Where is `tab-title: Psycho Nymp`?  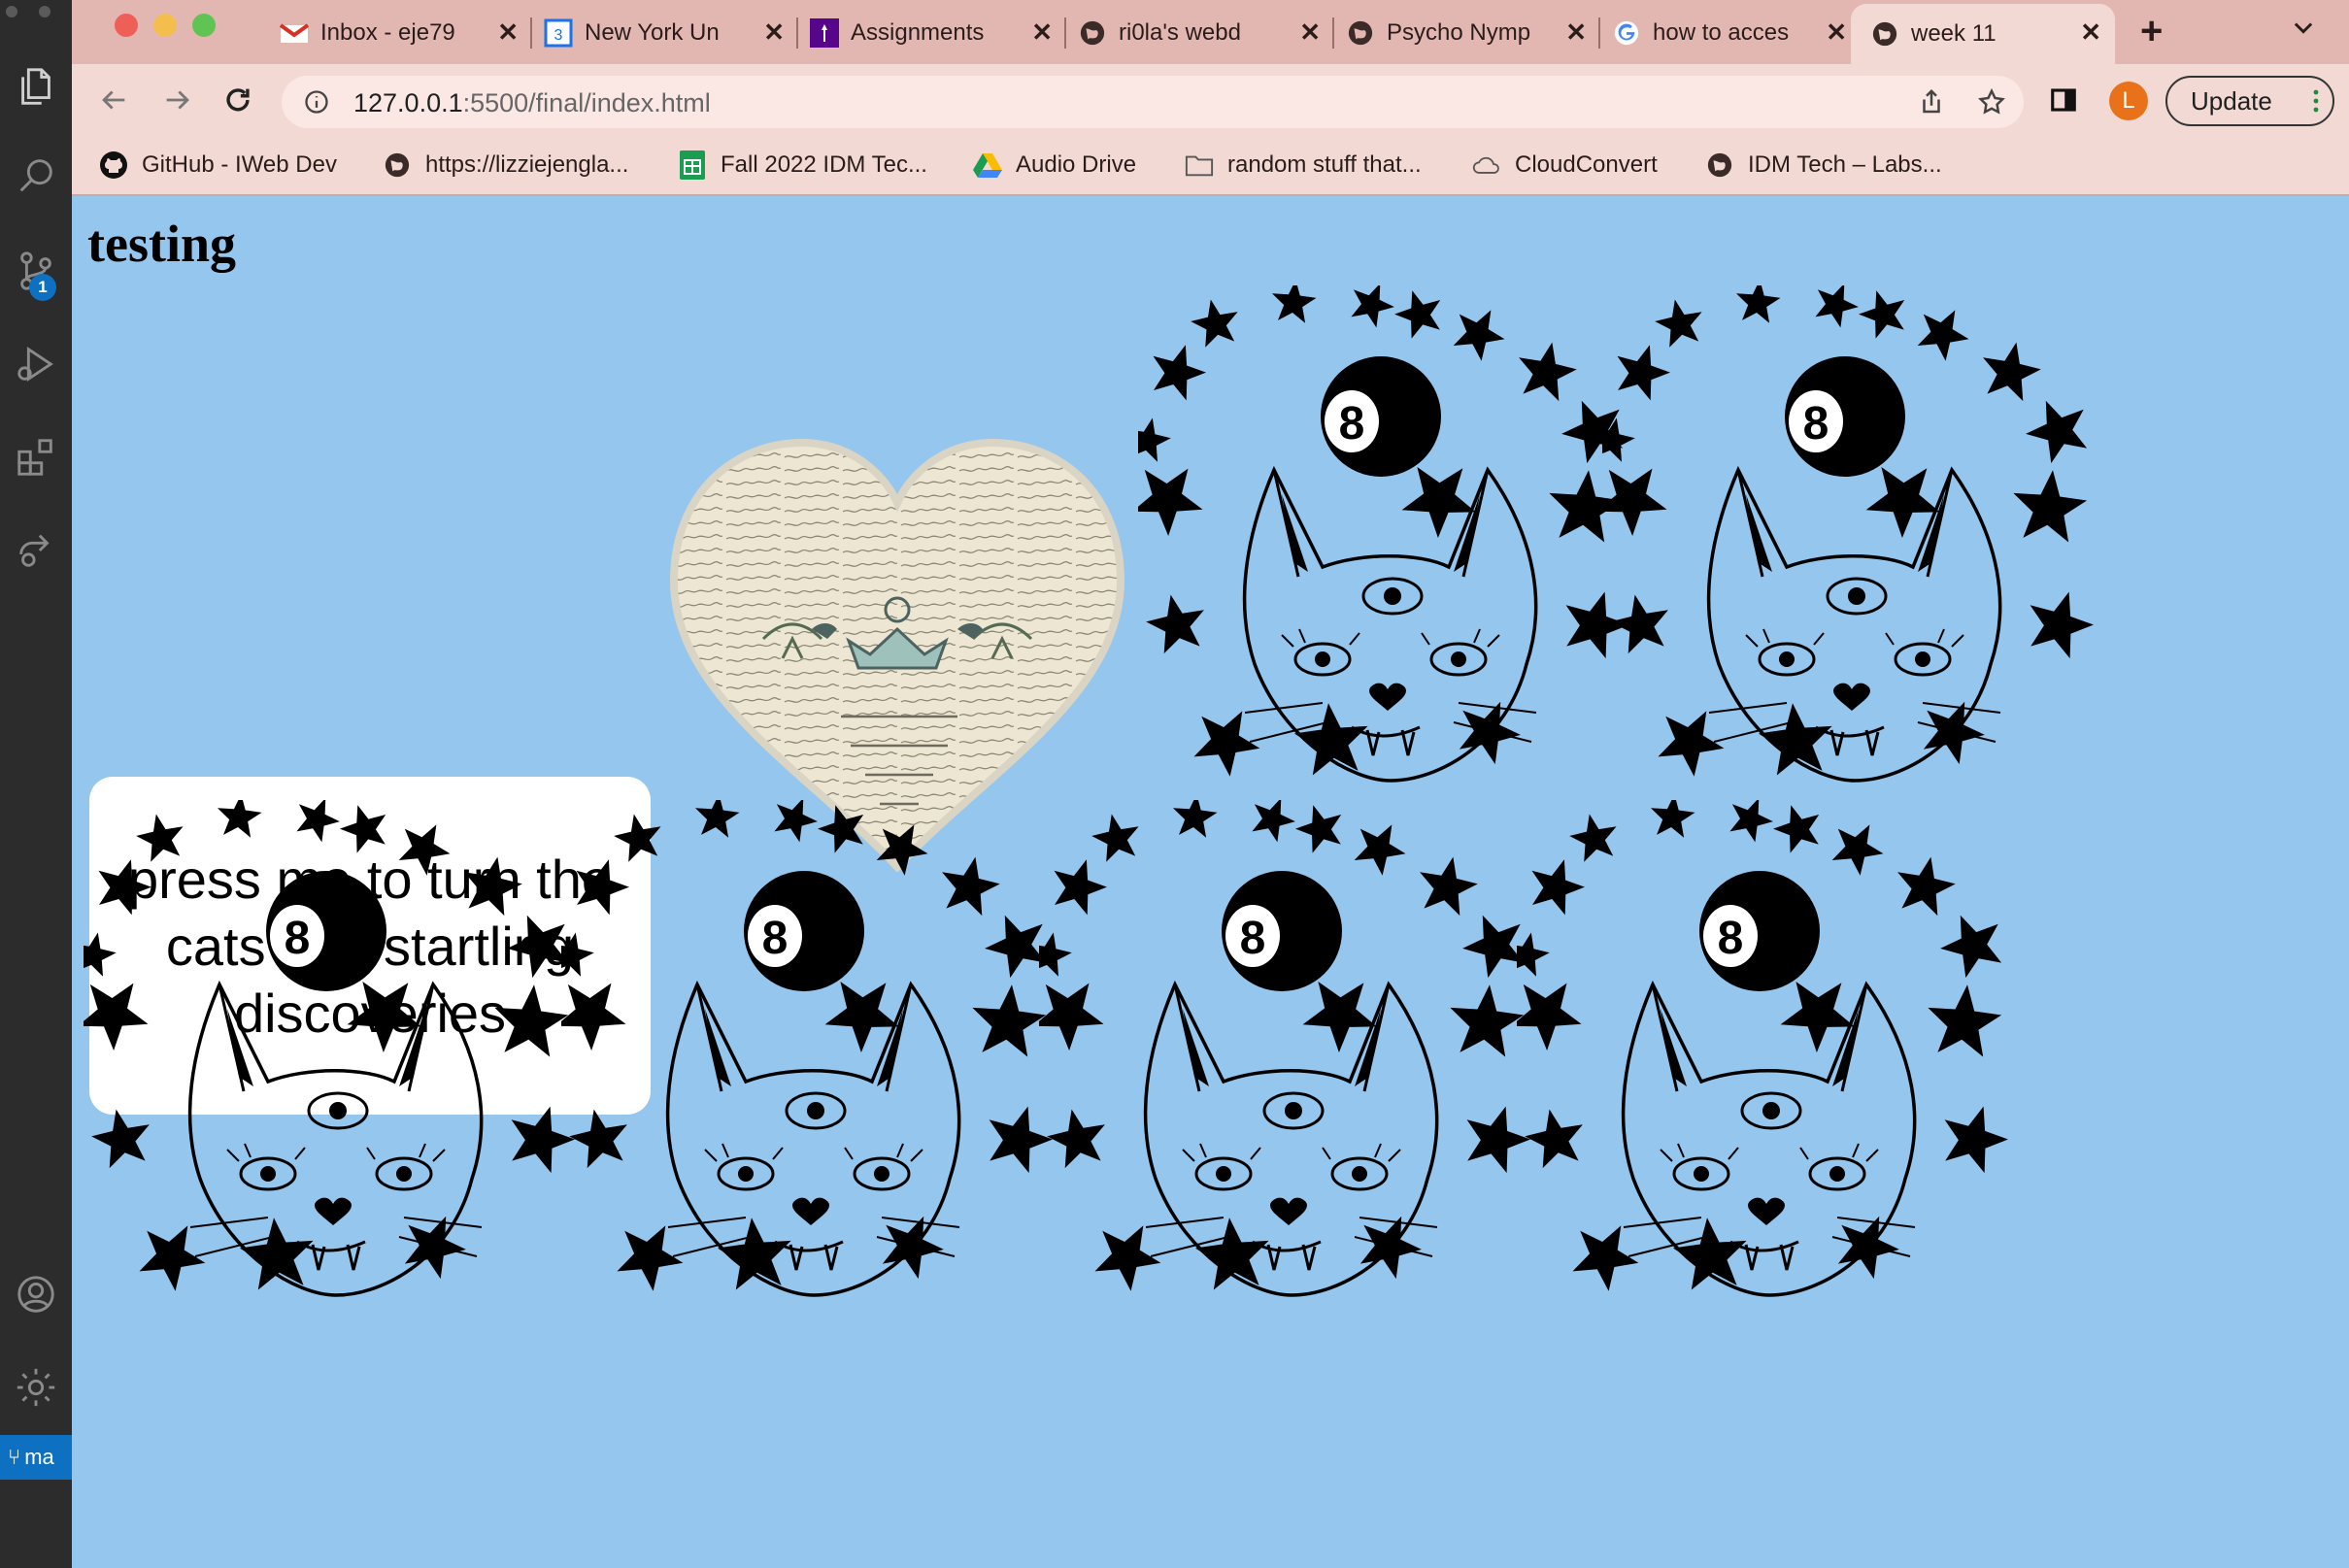
tab-title: Psycho Nymp is located at coordinates (1459, 32).